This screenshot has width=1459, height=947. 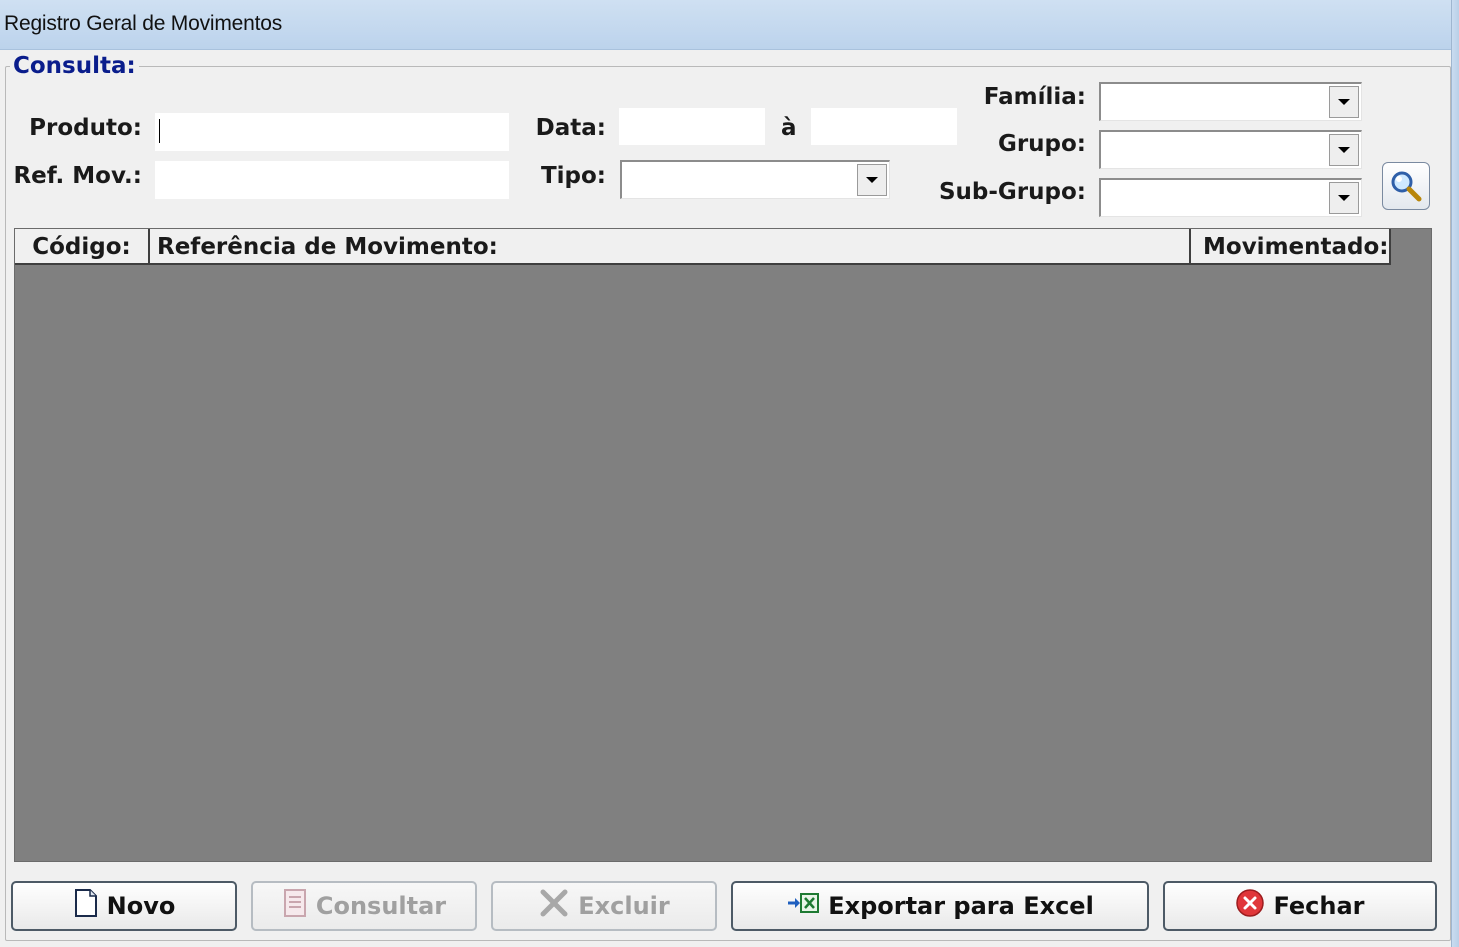 I want to click on exportar-excel-button: Exportar para Excel, so click(x=940, y=906).